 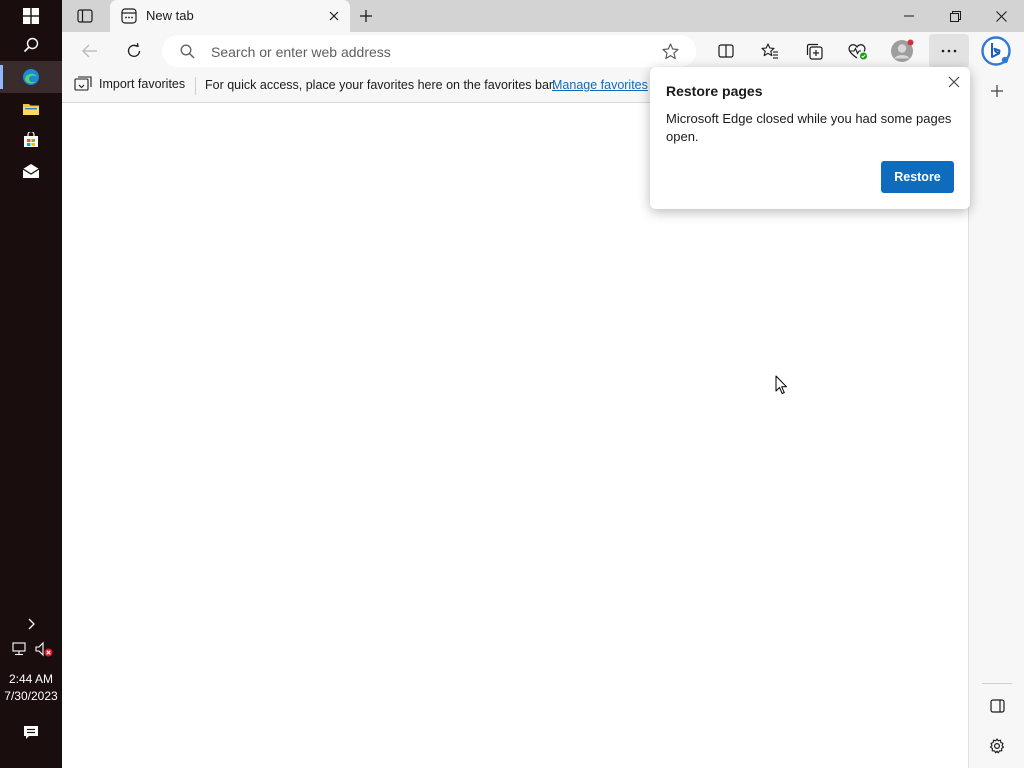 I want to click on taskbar-edge-button, so click(x=31, y=77).